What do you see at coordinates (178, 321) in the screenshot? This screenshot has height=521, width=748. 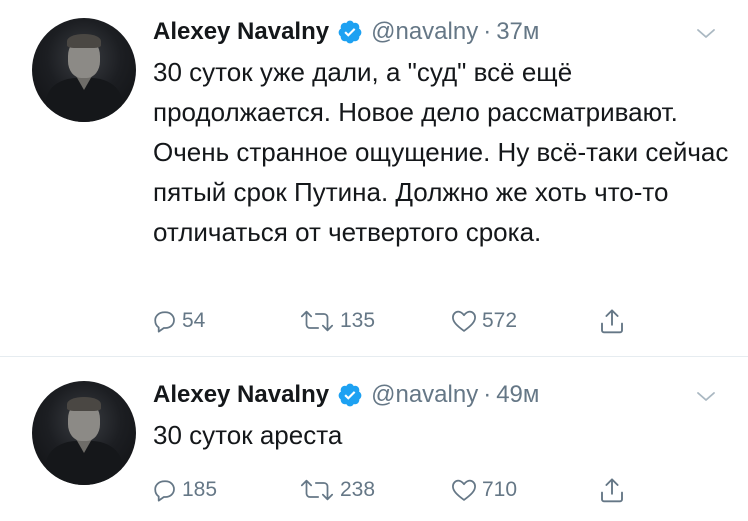 I see `reply-button: 54` at bounding box center [178, 321].